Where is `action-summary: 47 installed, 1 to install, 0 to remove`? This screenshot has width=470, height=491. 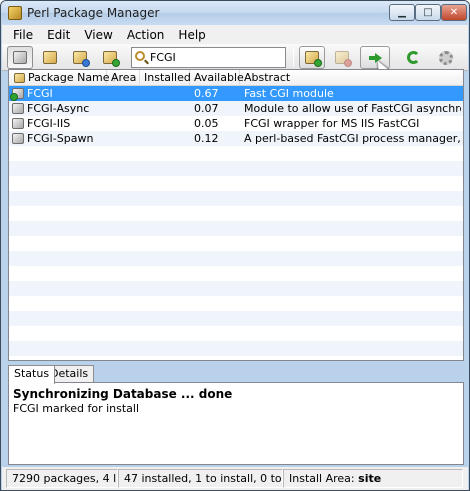
action-summary: 47 installed, 1 to install, 0 to remove is located at coordinates (200, 478).